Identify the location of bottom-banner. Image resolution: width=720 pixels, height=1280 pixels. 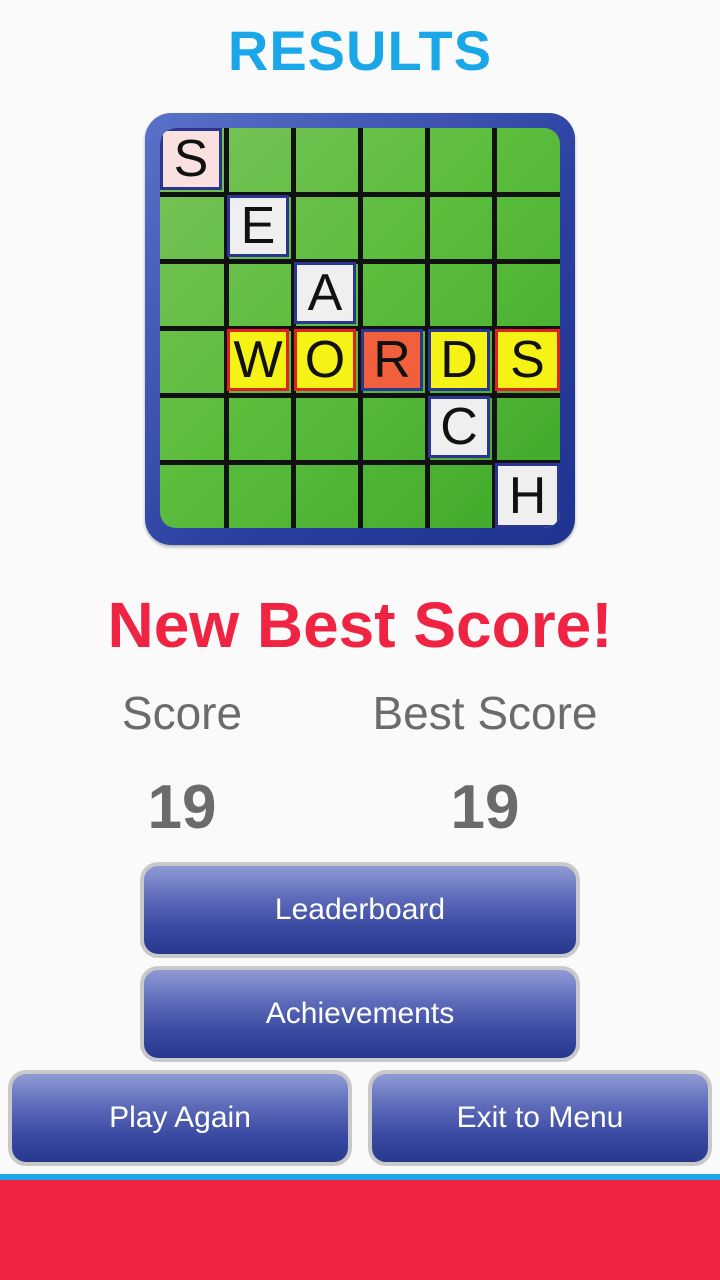
(360, 1227).